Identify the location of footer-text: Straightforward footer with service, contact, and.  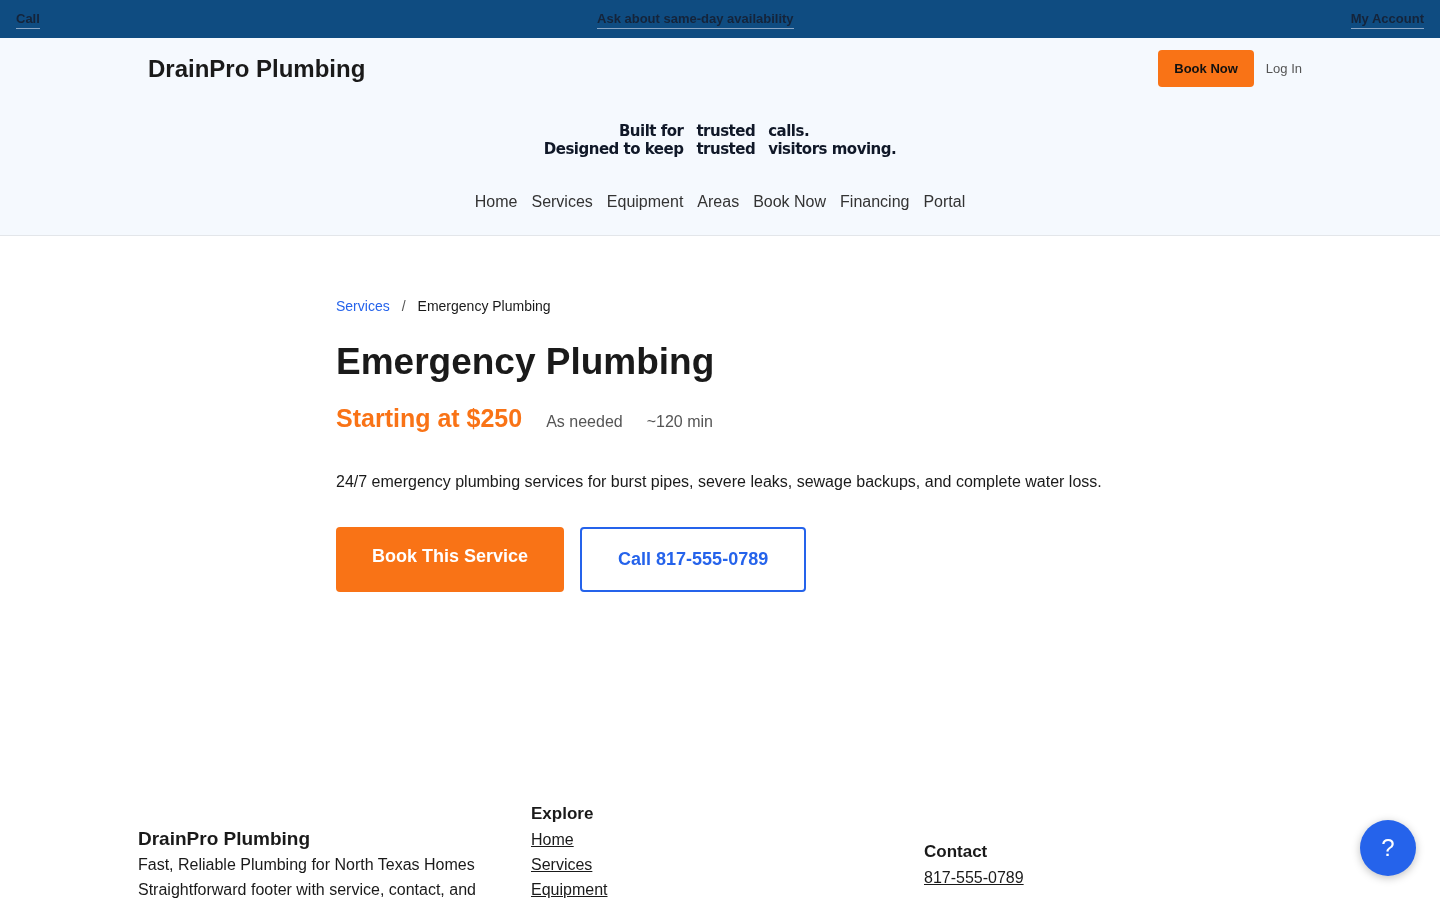
(307, 890).